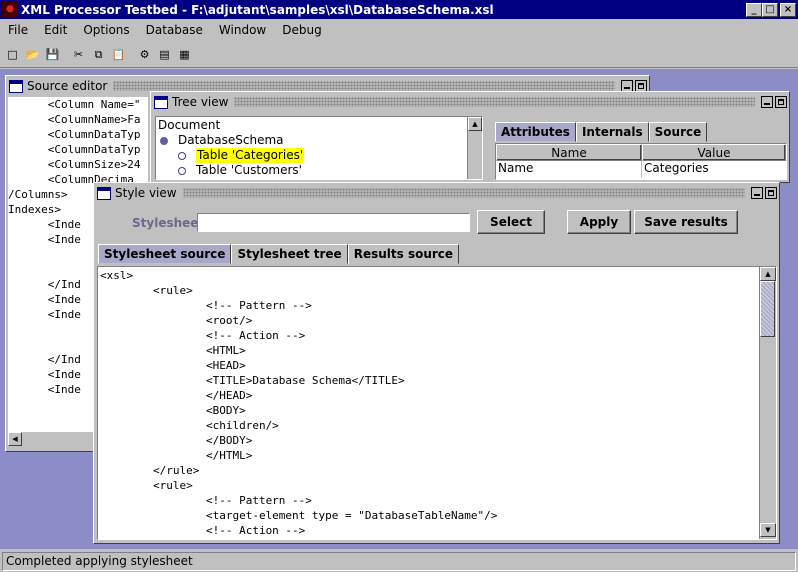  What do you see at coordinates (176, 455) in the screenshot?
I see `stylesheet-line: </HTML>` at bounding box center [176, 455].